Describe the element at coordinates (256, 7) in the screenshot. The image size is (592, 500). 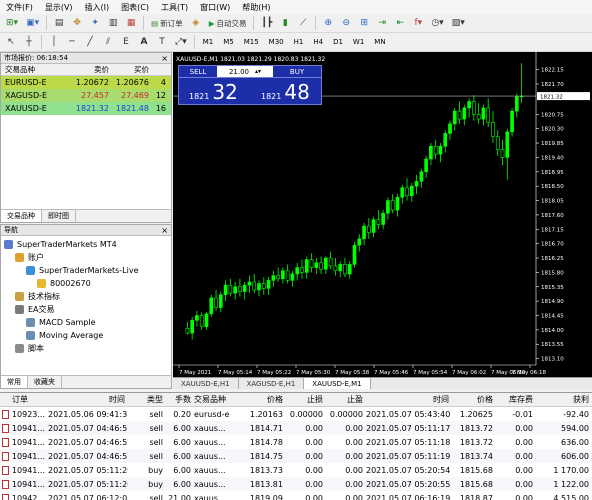
I see `menu-help: 帮助(H)` at that location.